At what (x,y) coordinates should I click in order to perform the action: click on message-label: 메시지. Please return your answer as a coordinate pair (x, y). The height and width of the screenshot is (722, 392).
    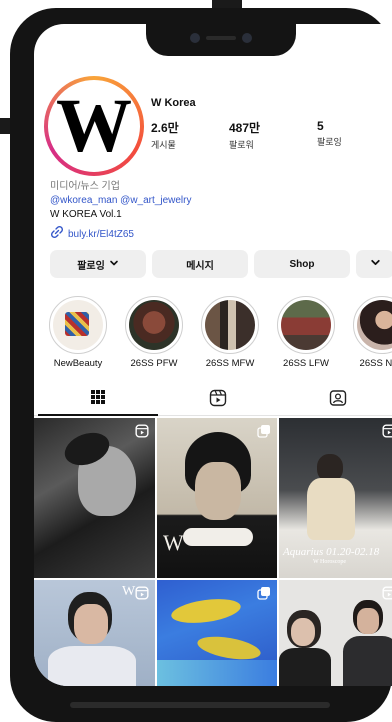
    Looking at the image, I should click on (200, 266).